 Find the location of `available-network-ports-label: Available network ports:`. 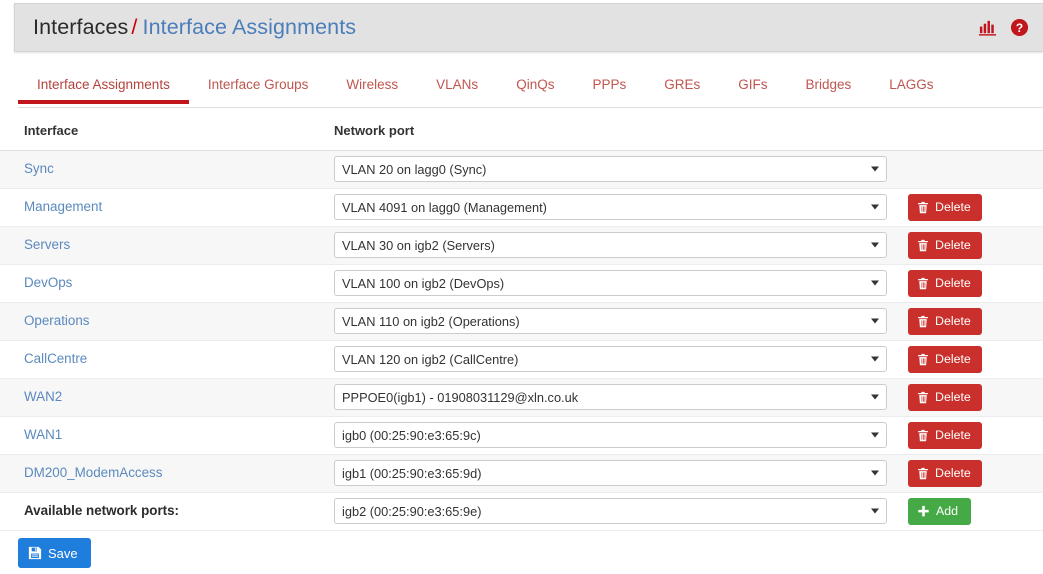

available-network-ports-label: Available network ports: is located at coordinates (102, 510).